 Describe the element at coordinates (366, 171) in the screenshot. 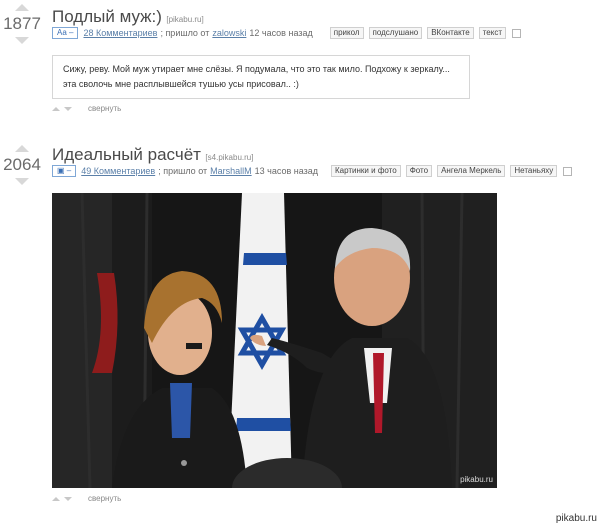

I see `tag-item: Картинки и фото` at that location.